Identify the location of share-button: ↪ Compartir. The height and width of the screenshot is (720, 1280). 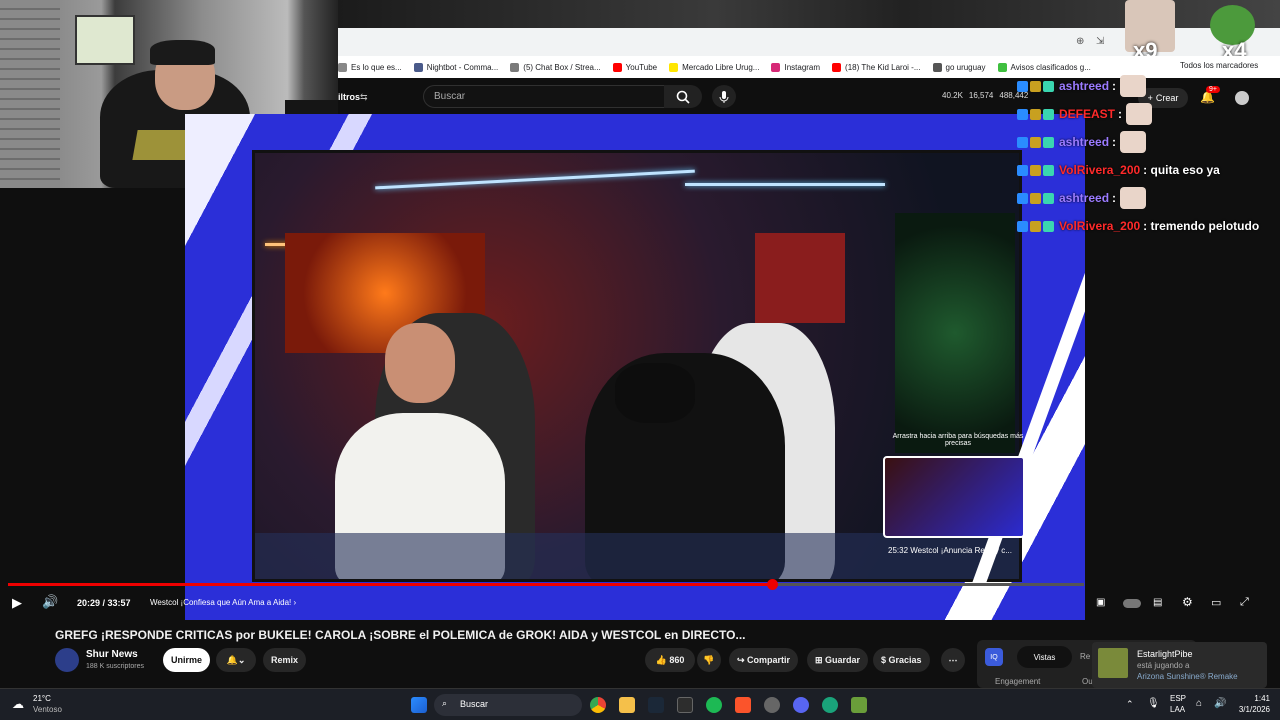
(764, 660).